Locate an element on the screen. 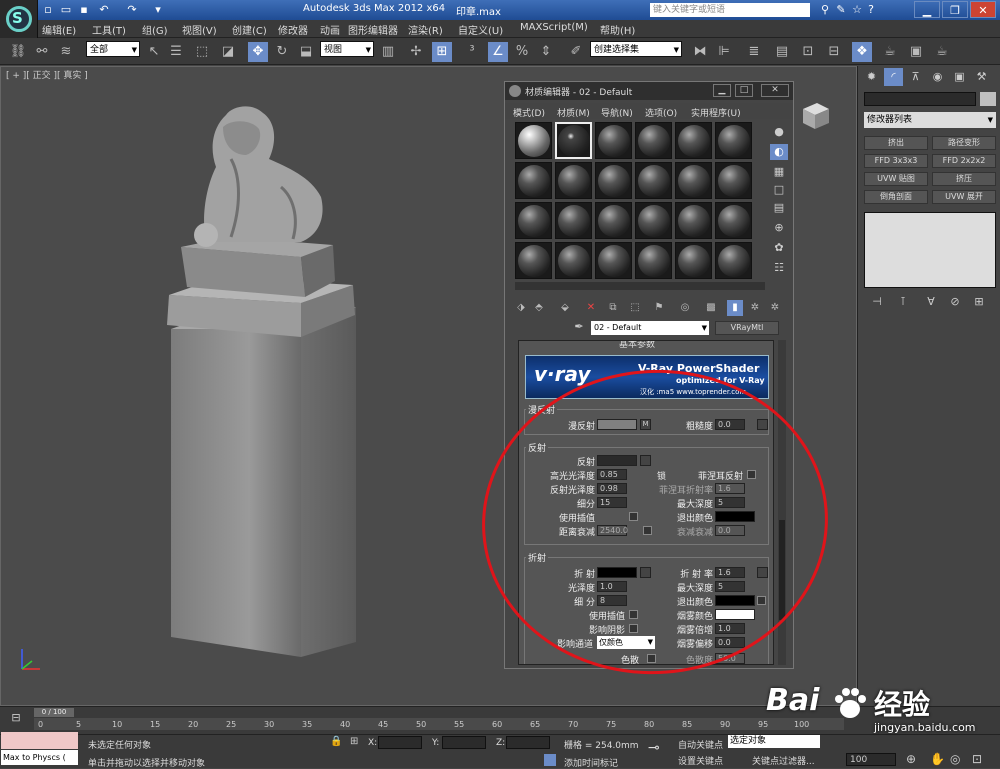 This screenshot has height=769, width=1000. go-forward-icon: ✲ is located at coordinates (775, 308).